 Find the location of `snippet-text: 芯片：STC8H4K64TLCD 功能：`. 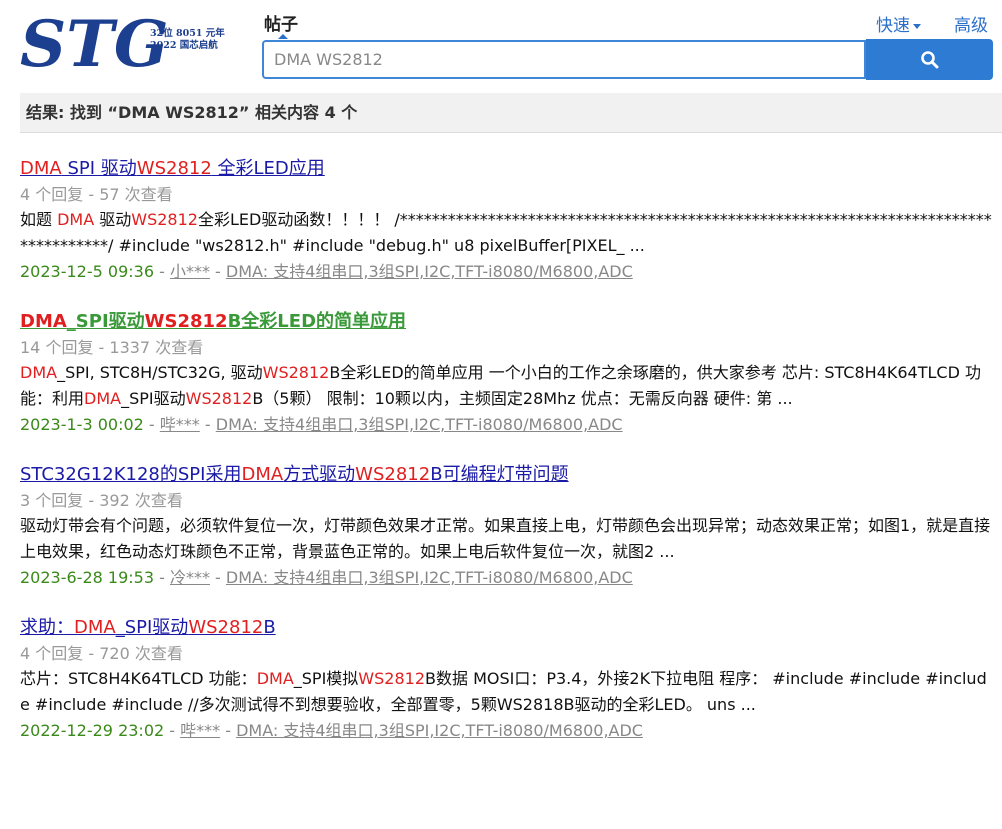

snippet-text: 芯片：STC8H4K64TLCD 功能： is located at coordinates (138, 678).